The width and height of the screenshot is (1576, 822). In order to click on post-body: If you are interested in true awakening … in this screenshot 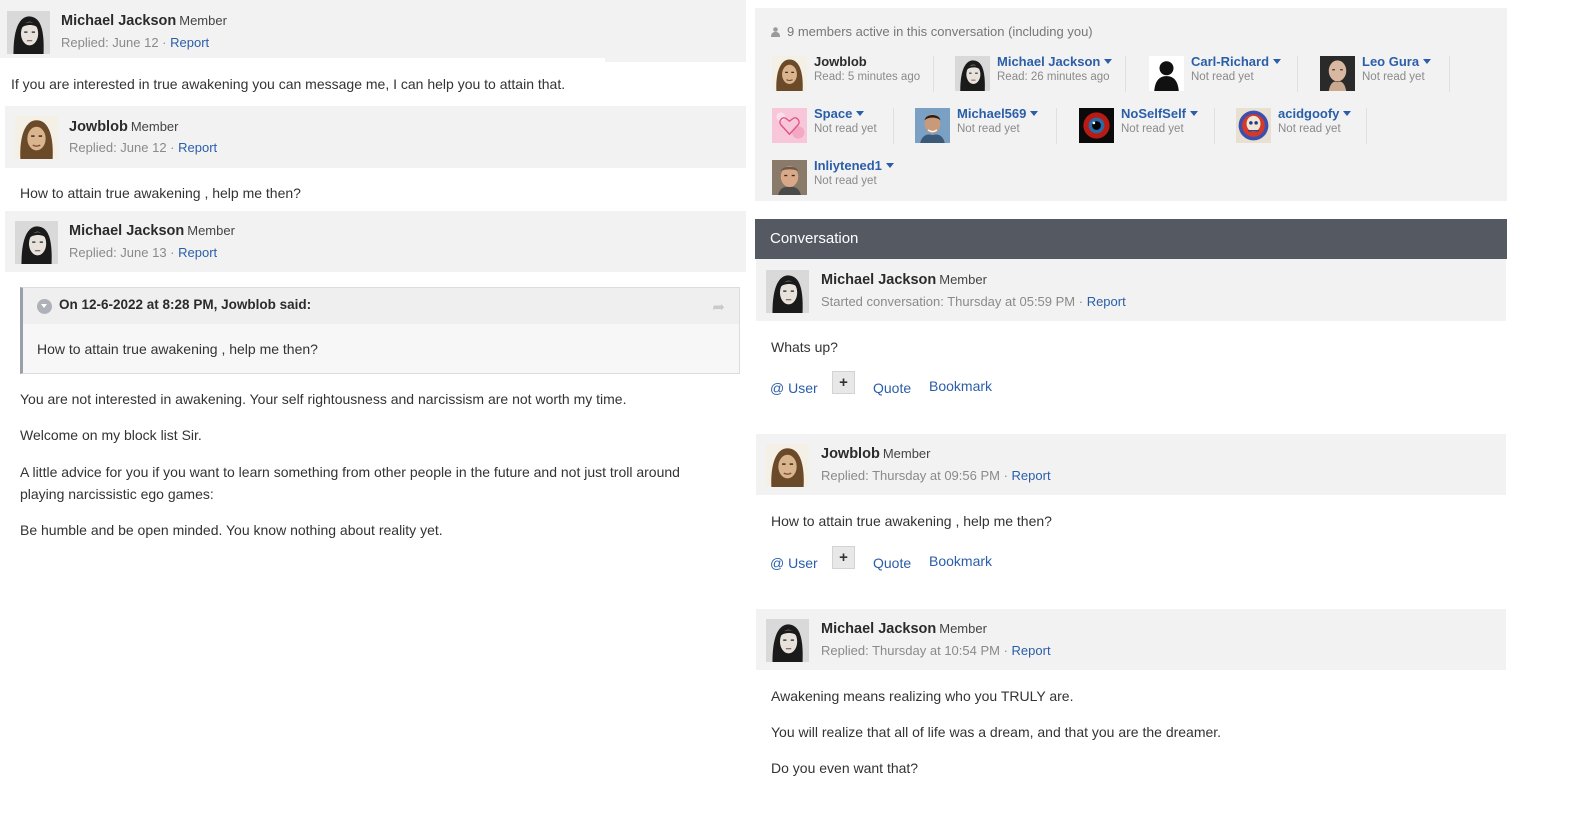, I will do `click(288, 84)`.